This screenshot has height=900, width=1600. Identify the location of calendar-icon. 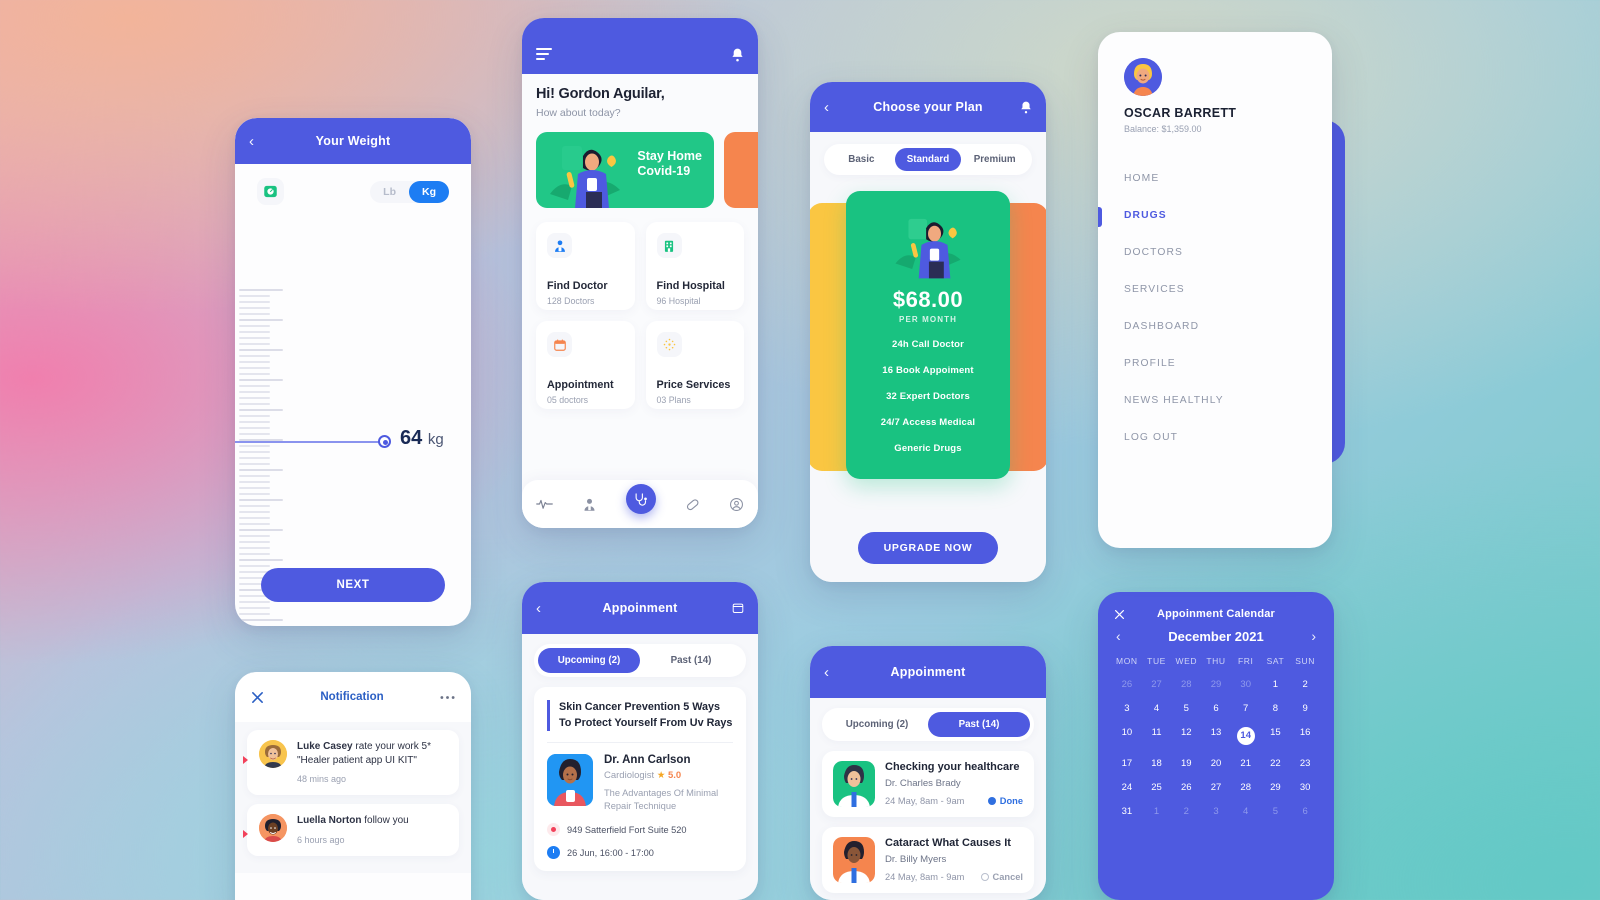
(737, 608).